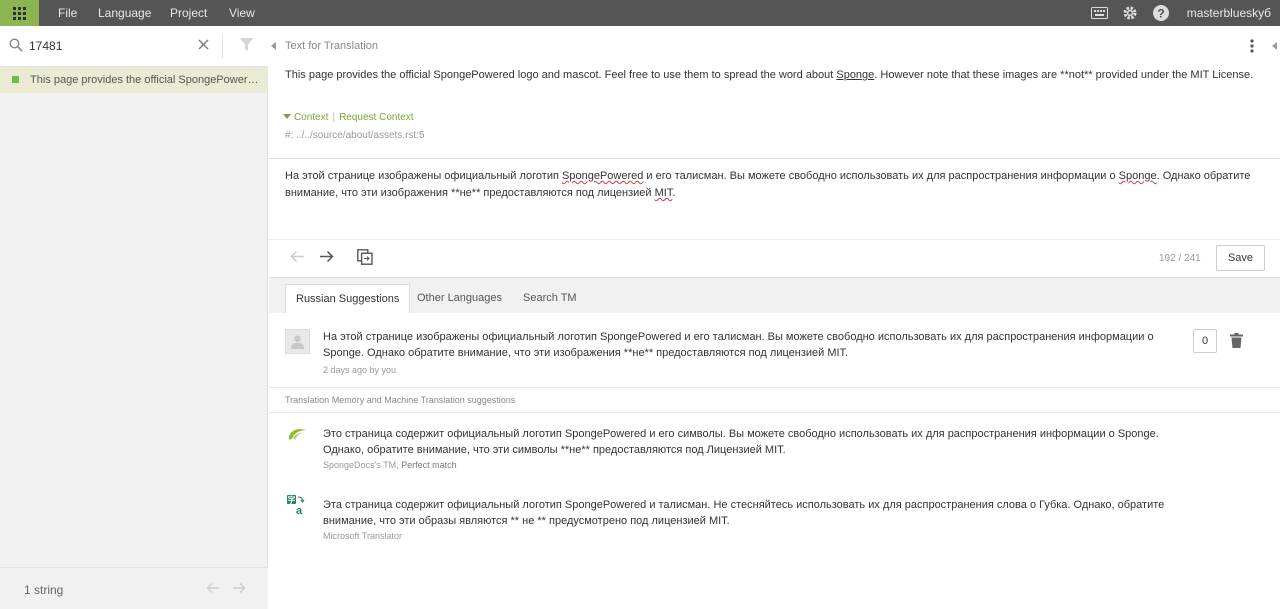 The width and height of the screenshot is (1280, 609). Describe the element at coordinates (1236, 340) in the screenshot. I see `trash-icon` at that location.